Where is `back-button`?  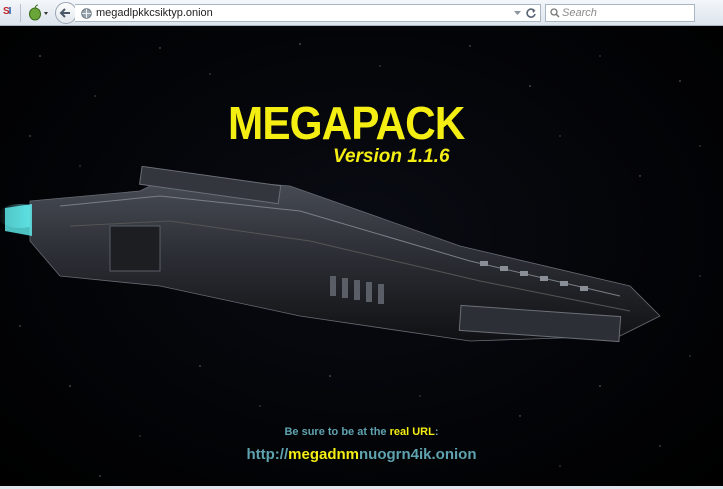
back-button is located at coordinates (66, 13).